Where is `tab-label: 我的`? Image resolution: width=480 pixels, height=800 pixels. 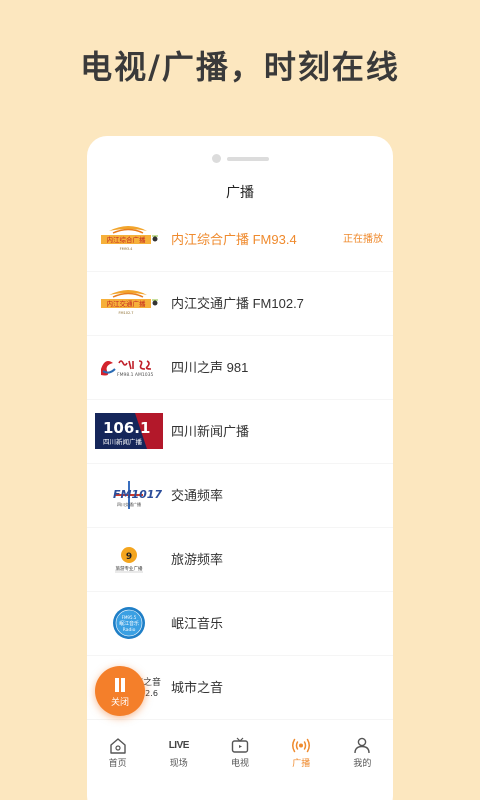 tab-label: 我的 is located at coordinates (362, 763).